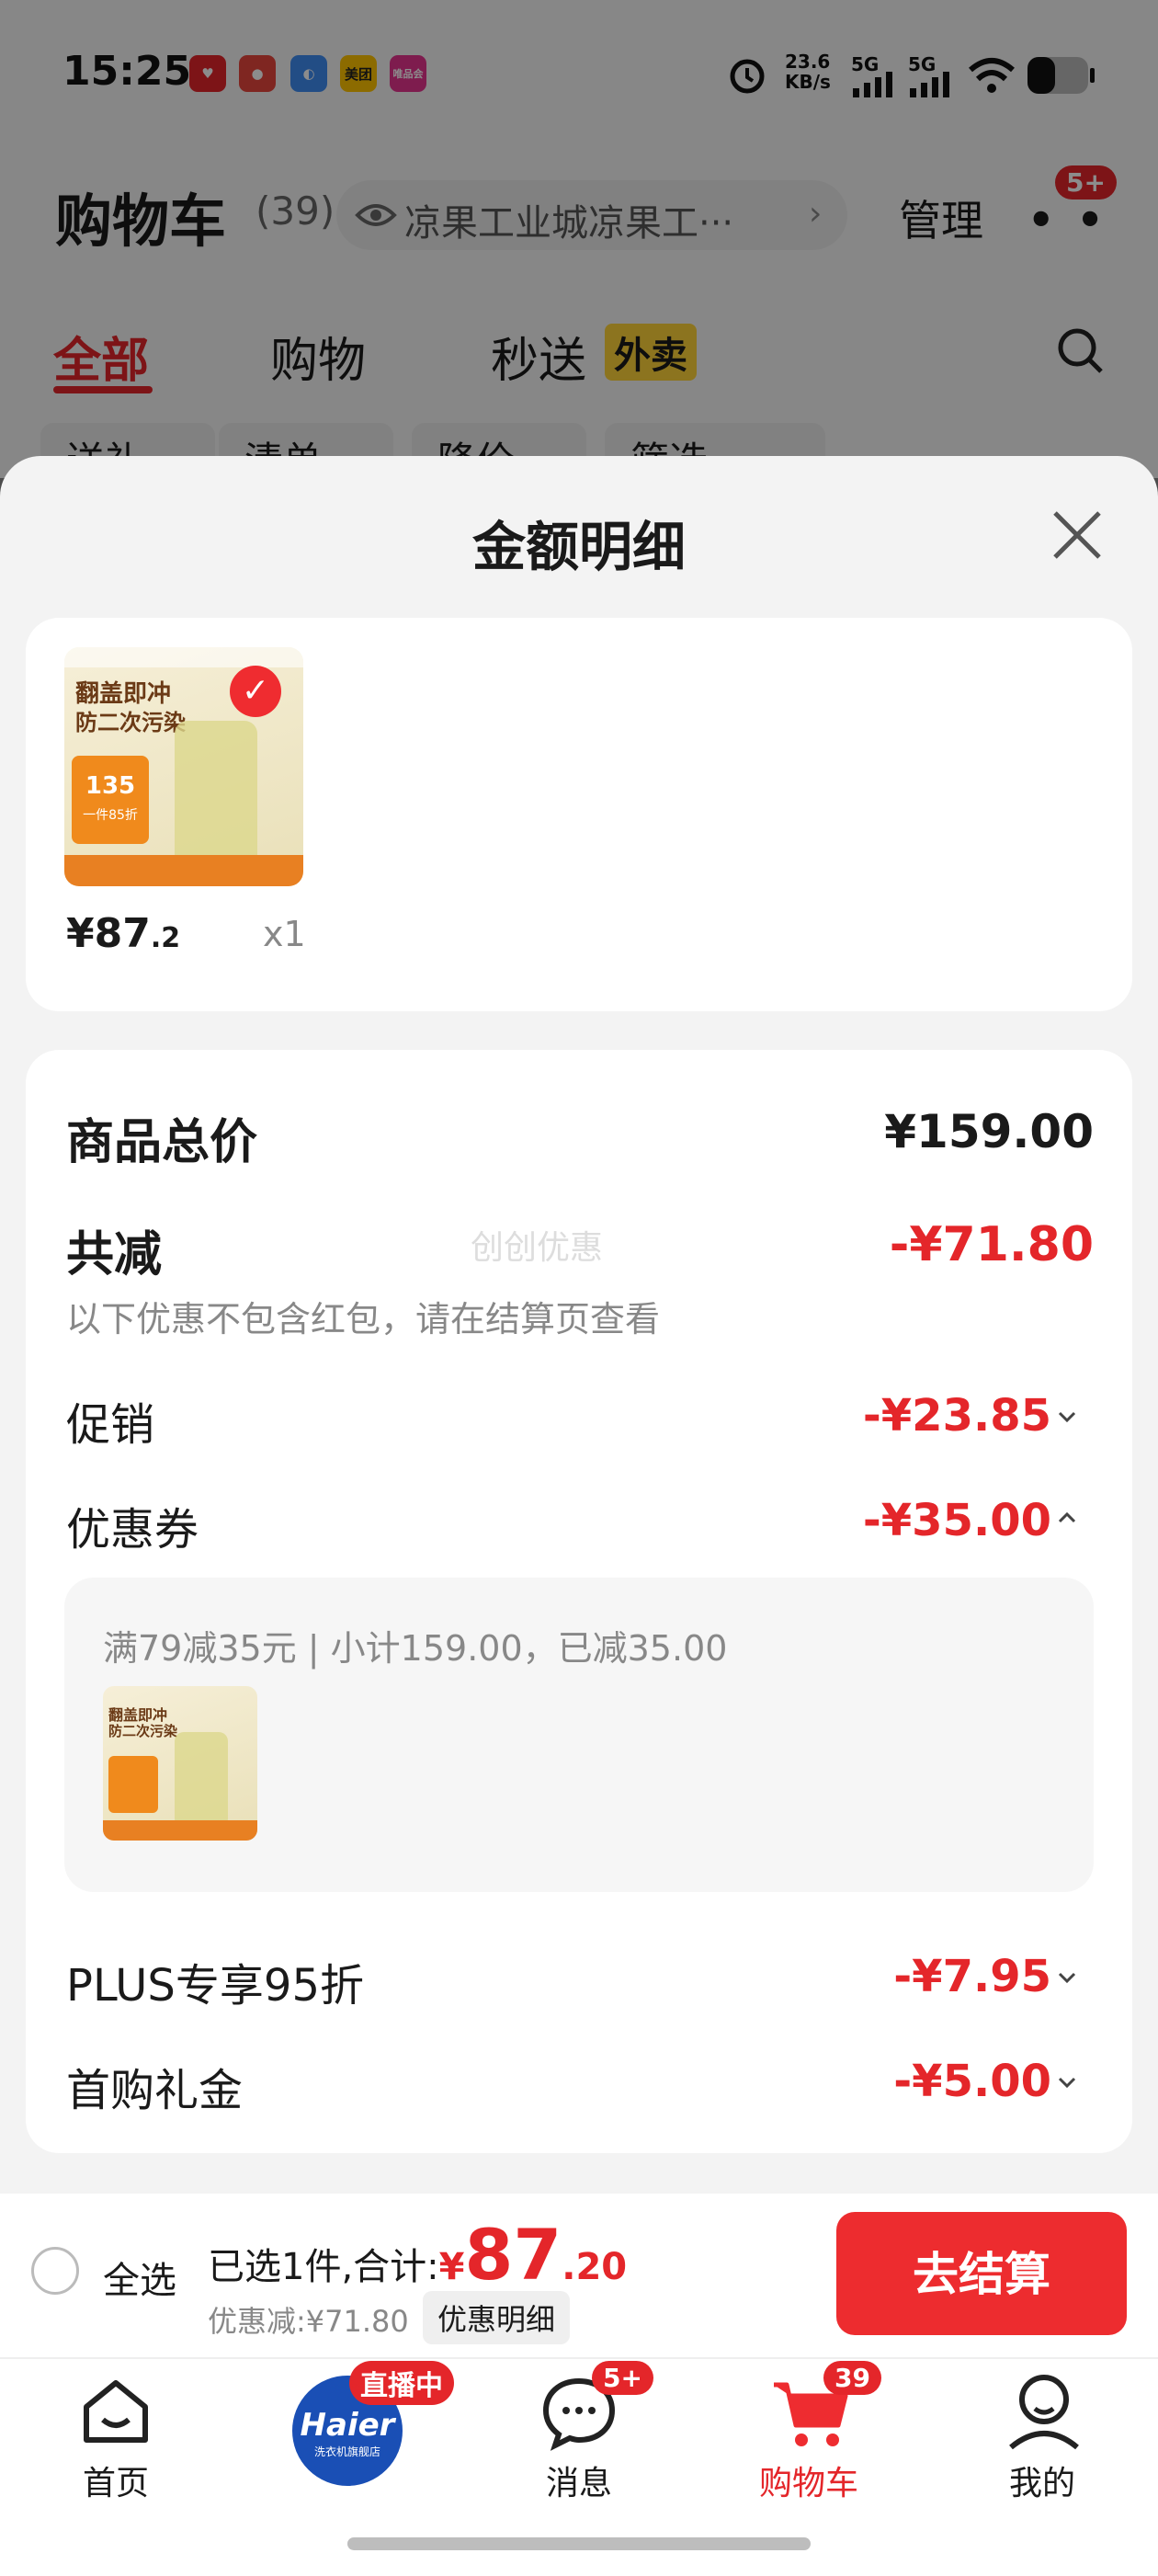  What do you see at coordinates (989, 1131) in the screenshot?
I see `total-value: ¥159.00` at bounding box center [989, 1131].